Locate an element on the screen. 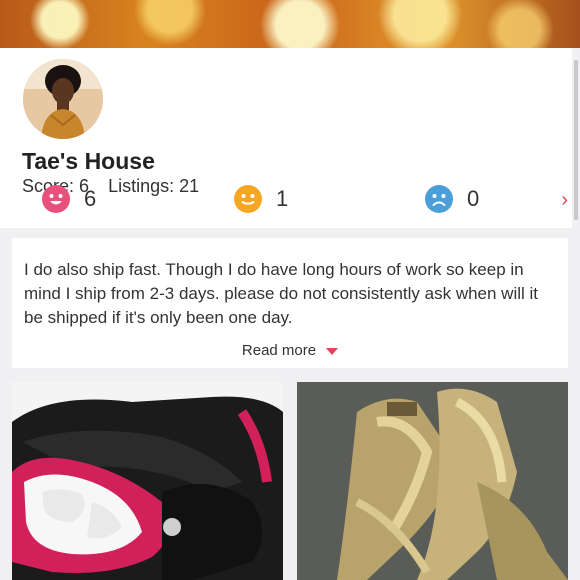 This screenshot has height=580, width=580. rating-neutral-count: 1 is located at coordinates (282, 198).